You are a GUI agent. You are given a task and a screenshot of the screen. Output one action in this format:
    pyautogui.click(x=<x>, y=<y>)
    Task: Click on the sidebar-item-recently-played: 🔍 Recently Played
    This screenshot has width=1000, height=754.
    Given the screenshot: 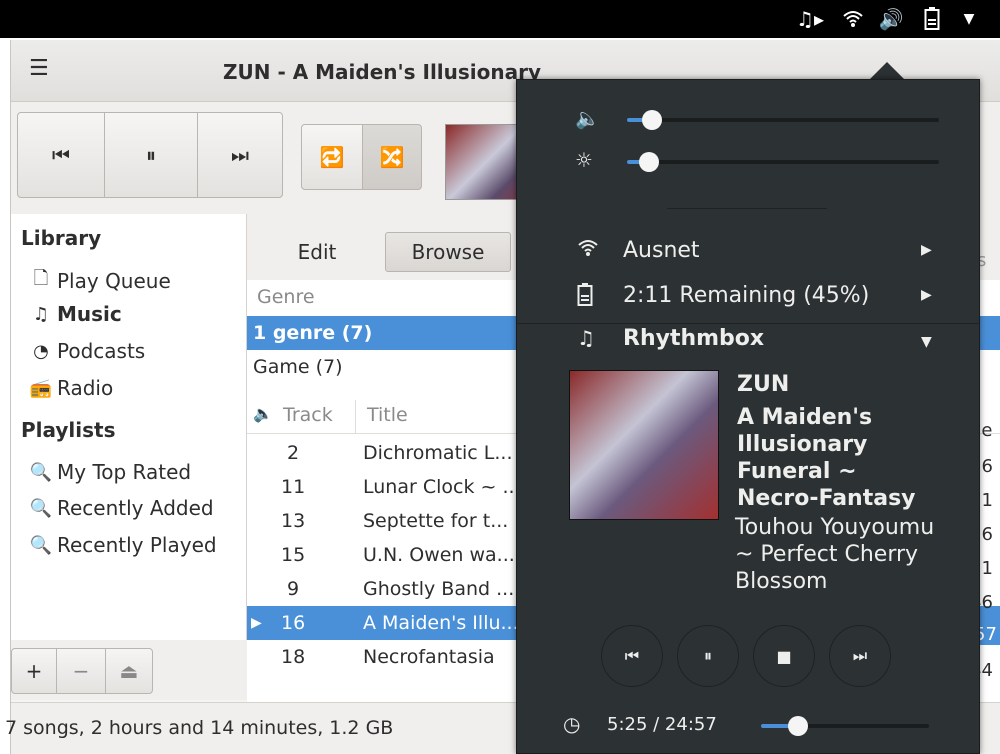 What is the action you would take?
    pyautogui.click(x=123, y=545)
    